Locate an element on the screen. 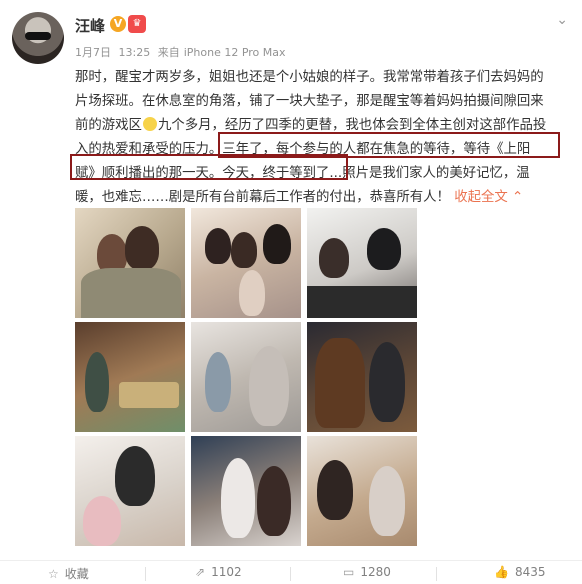  collapse-text-link: 收起全文 ⌃ is located at coordinates (488, 197).